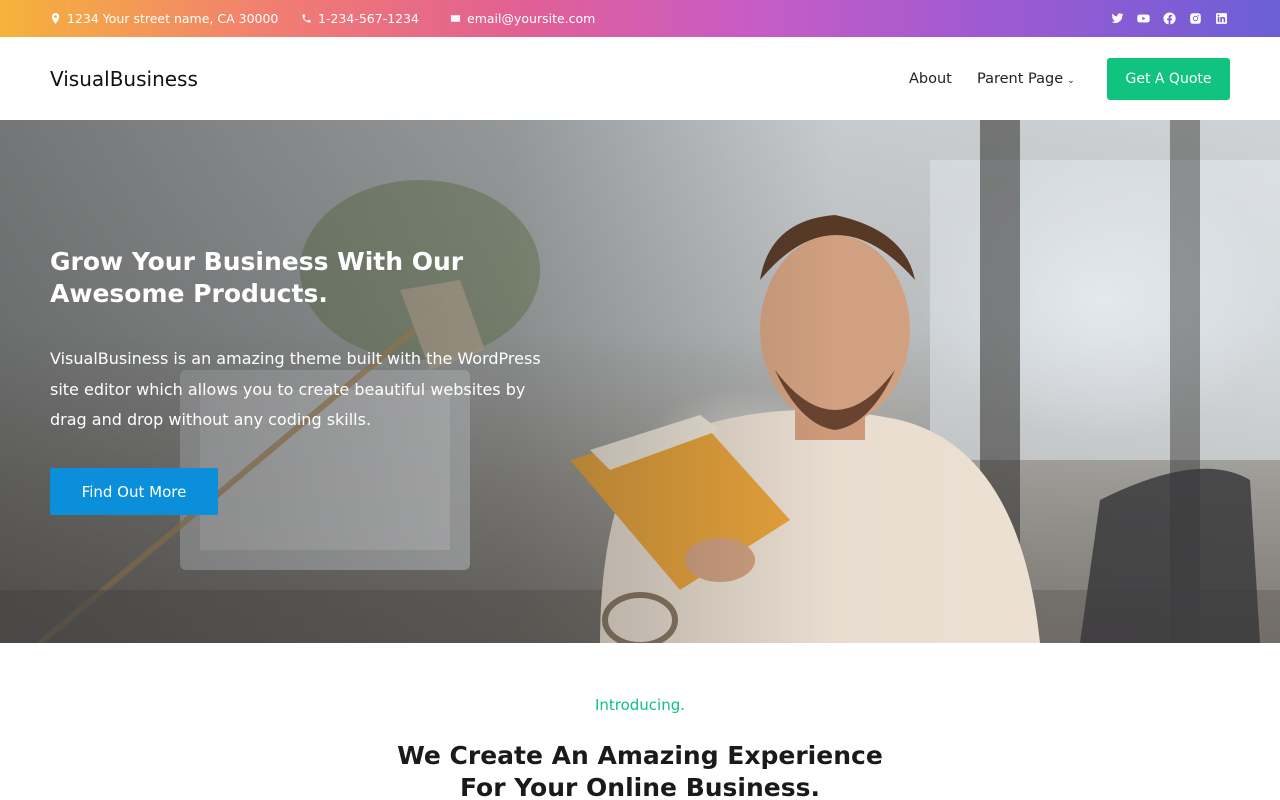 This screenshot has width=1280, height=800. Describe the element at coordinates (455, 18) in the screenshot. I see `envelope-icon` at that location.